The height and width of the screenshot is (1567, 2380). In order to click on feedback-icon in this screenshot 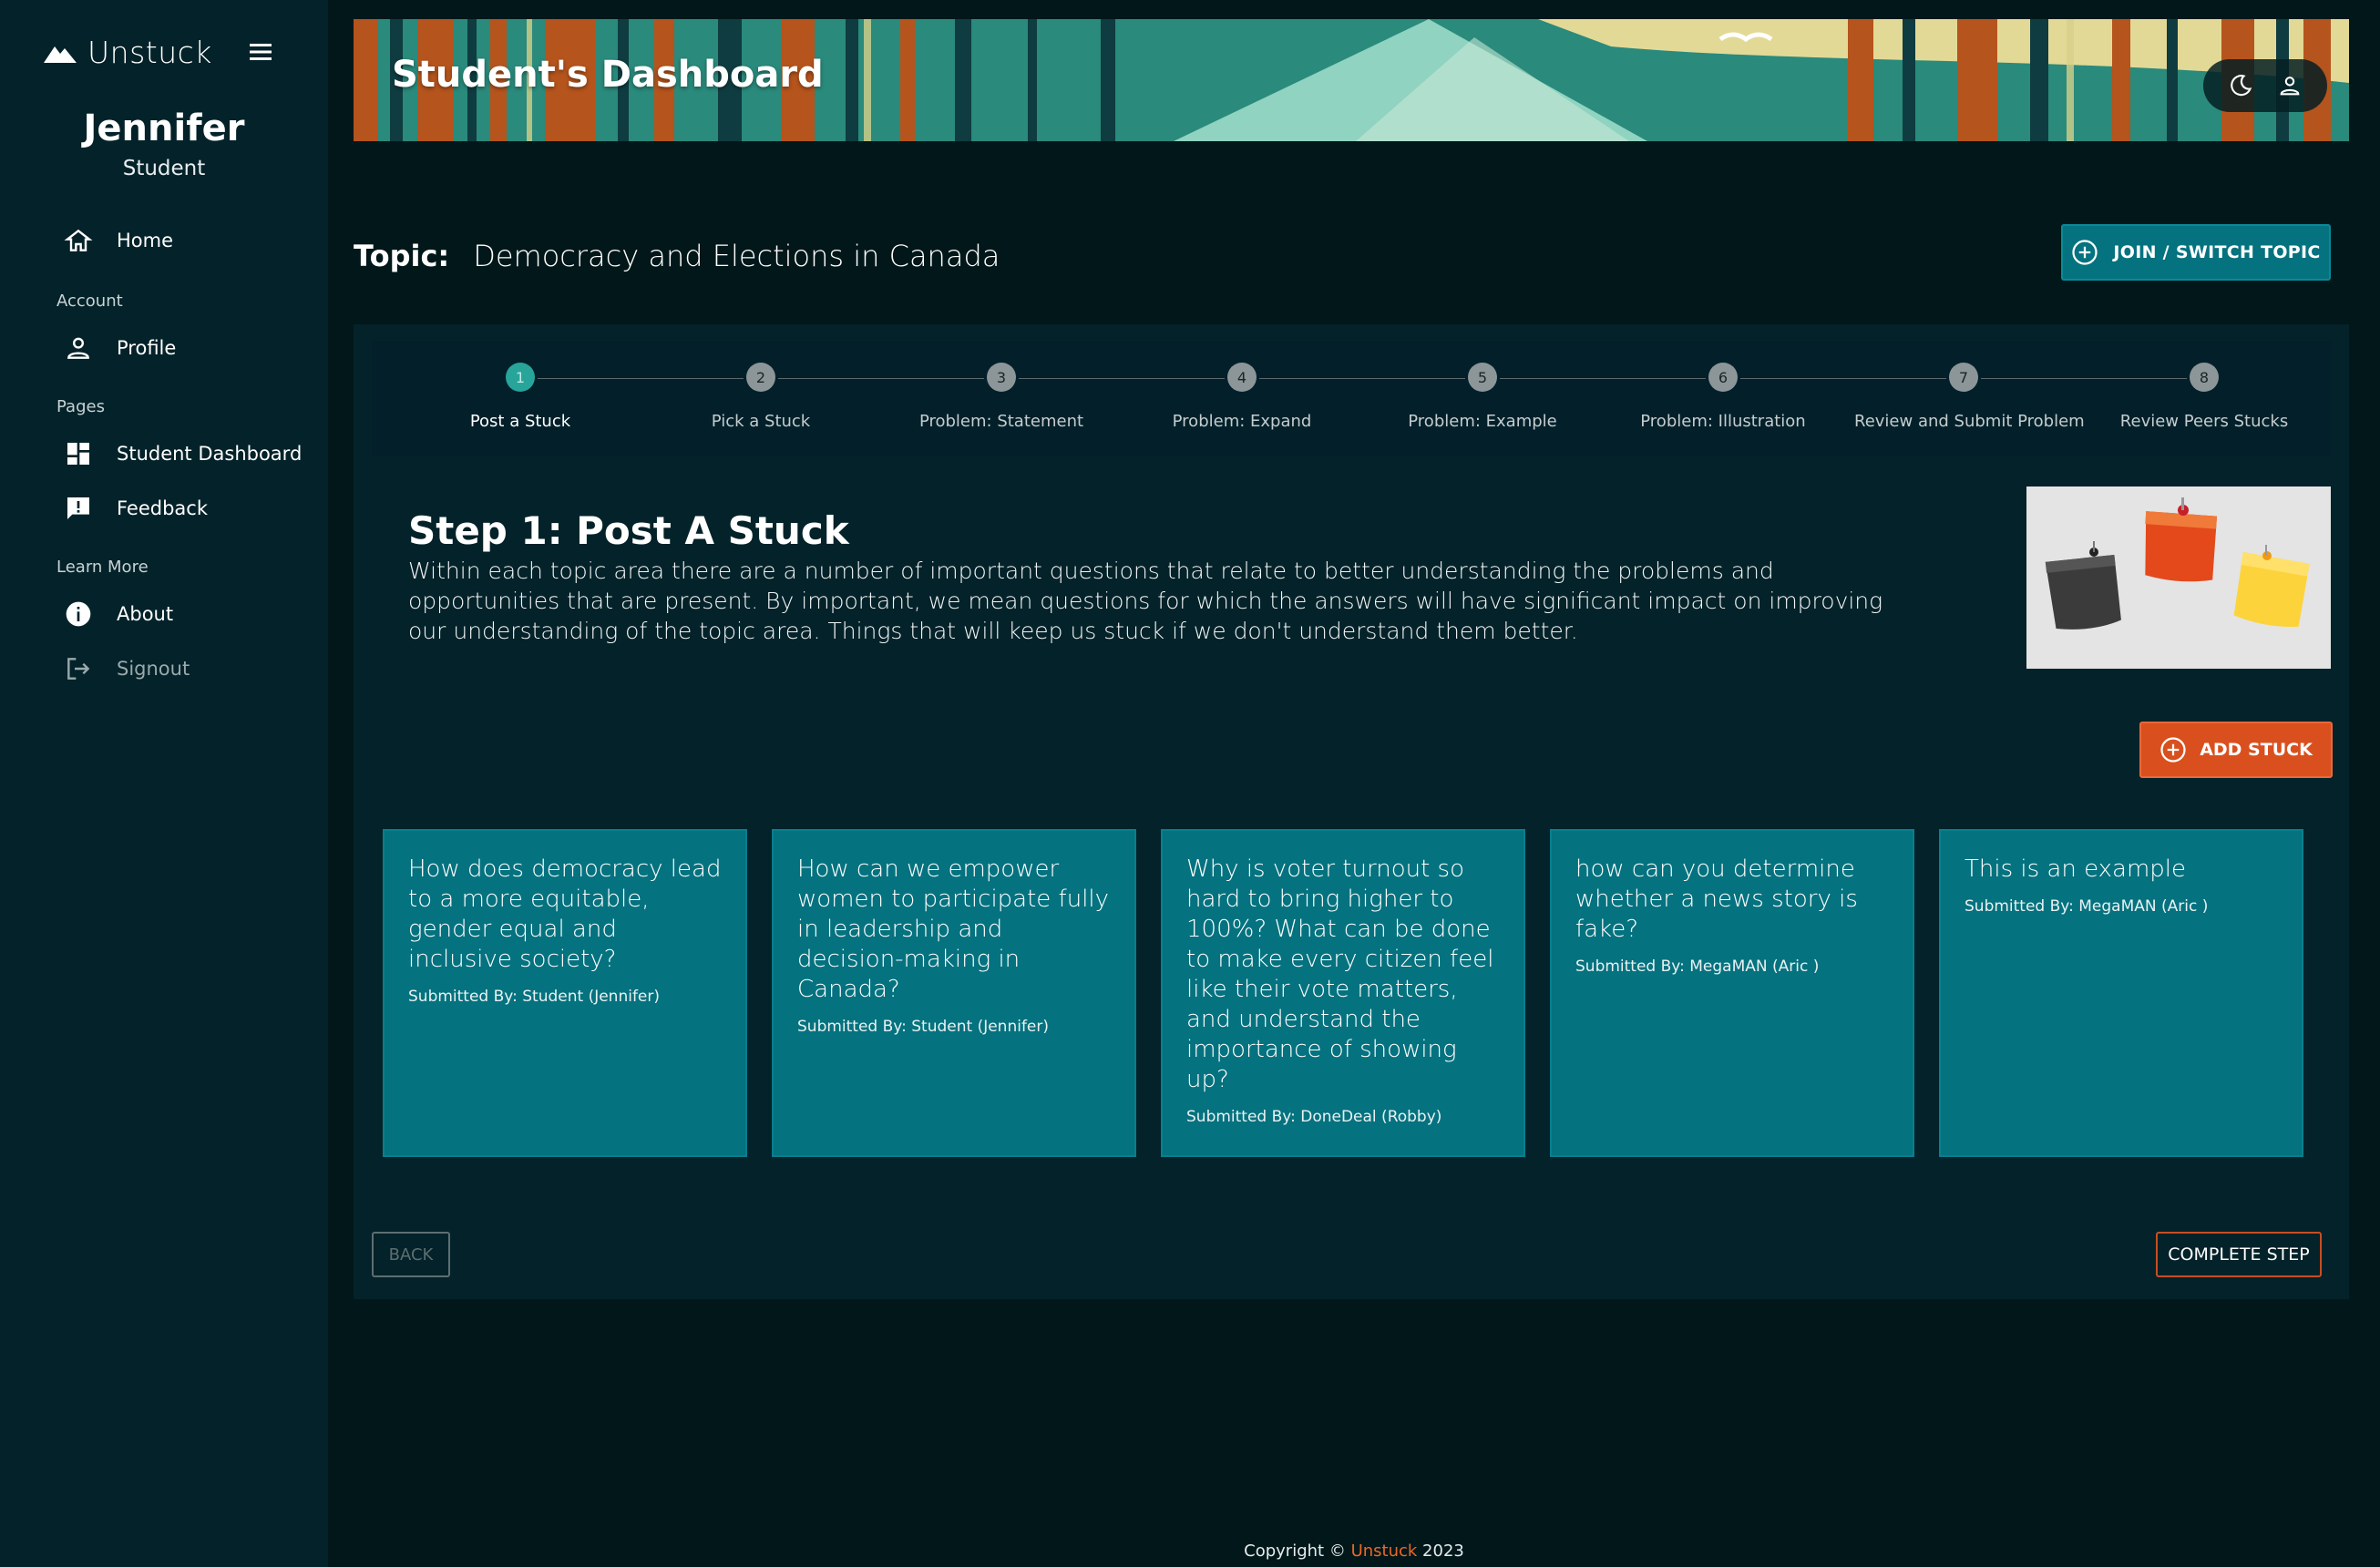, I will do `click(78, 508)`.